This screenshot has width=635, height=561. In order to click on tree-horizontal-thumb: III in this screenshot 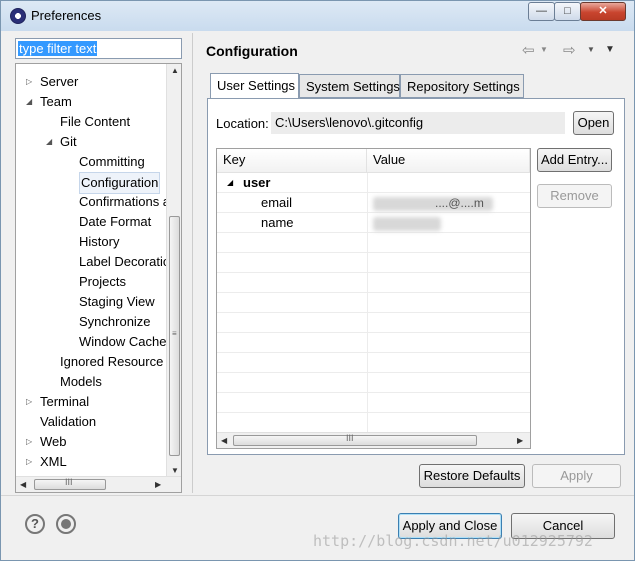, I will do `click(70, 483)`.